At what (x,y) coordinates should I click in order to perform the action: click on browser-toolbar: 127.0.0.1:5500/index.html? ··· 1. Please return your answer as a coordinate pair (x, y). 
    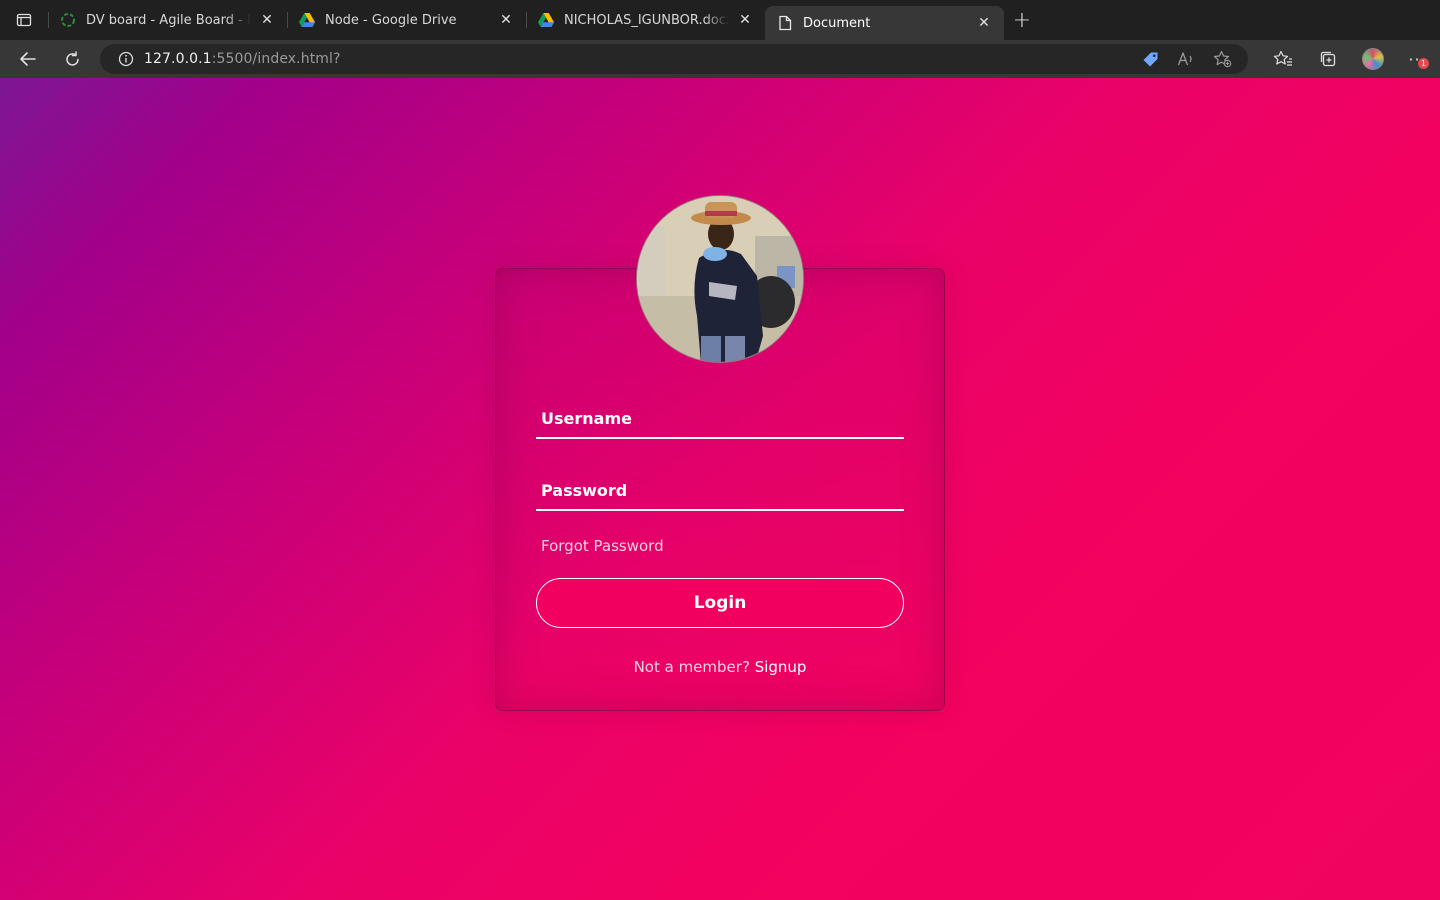
    Looking at the image, I should click on (720, 59).